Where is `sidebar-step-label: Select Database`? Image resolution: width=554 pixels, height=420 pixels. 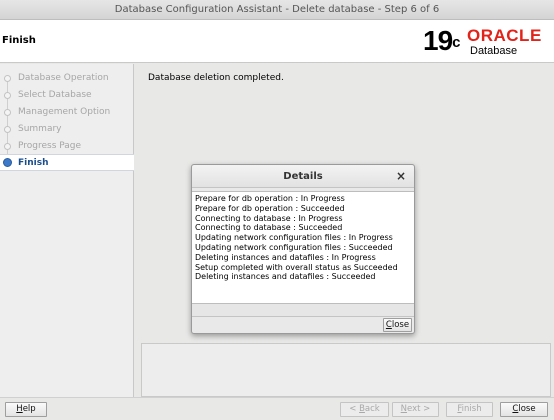
sidebar-step-label: Select Database is located at coordinates (55, 95).